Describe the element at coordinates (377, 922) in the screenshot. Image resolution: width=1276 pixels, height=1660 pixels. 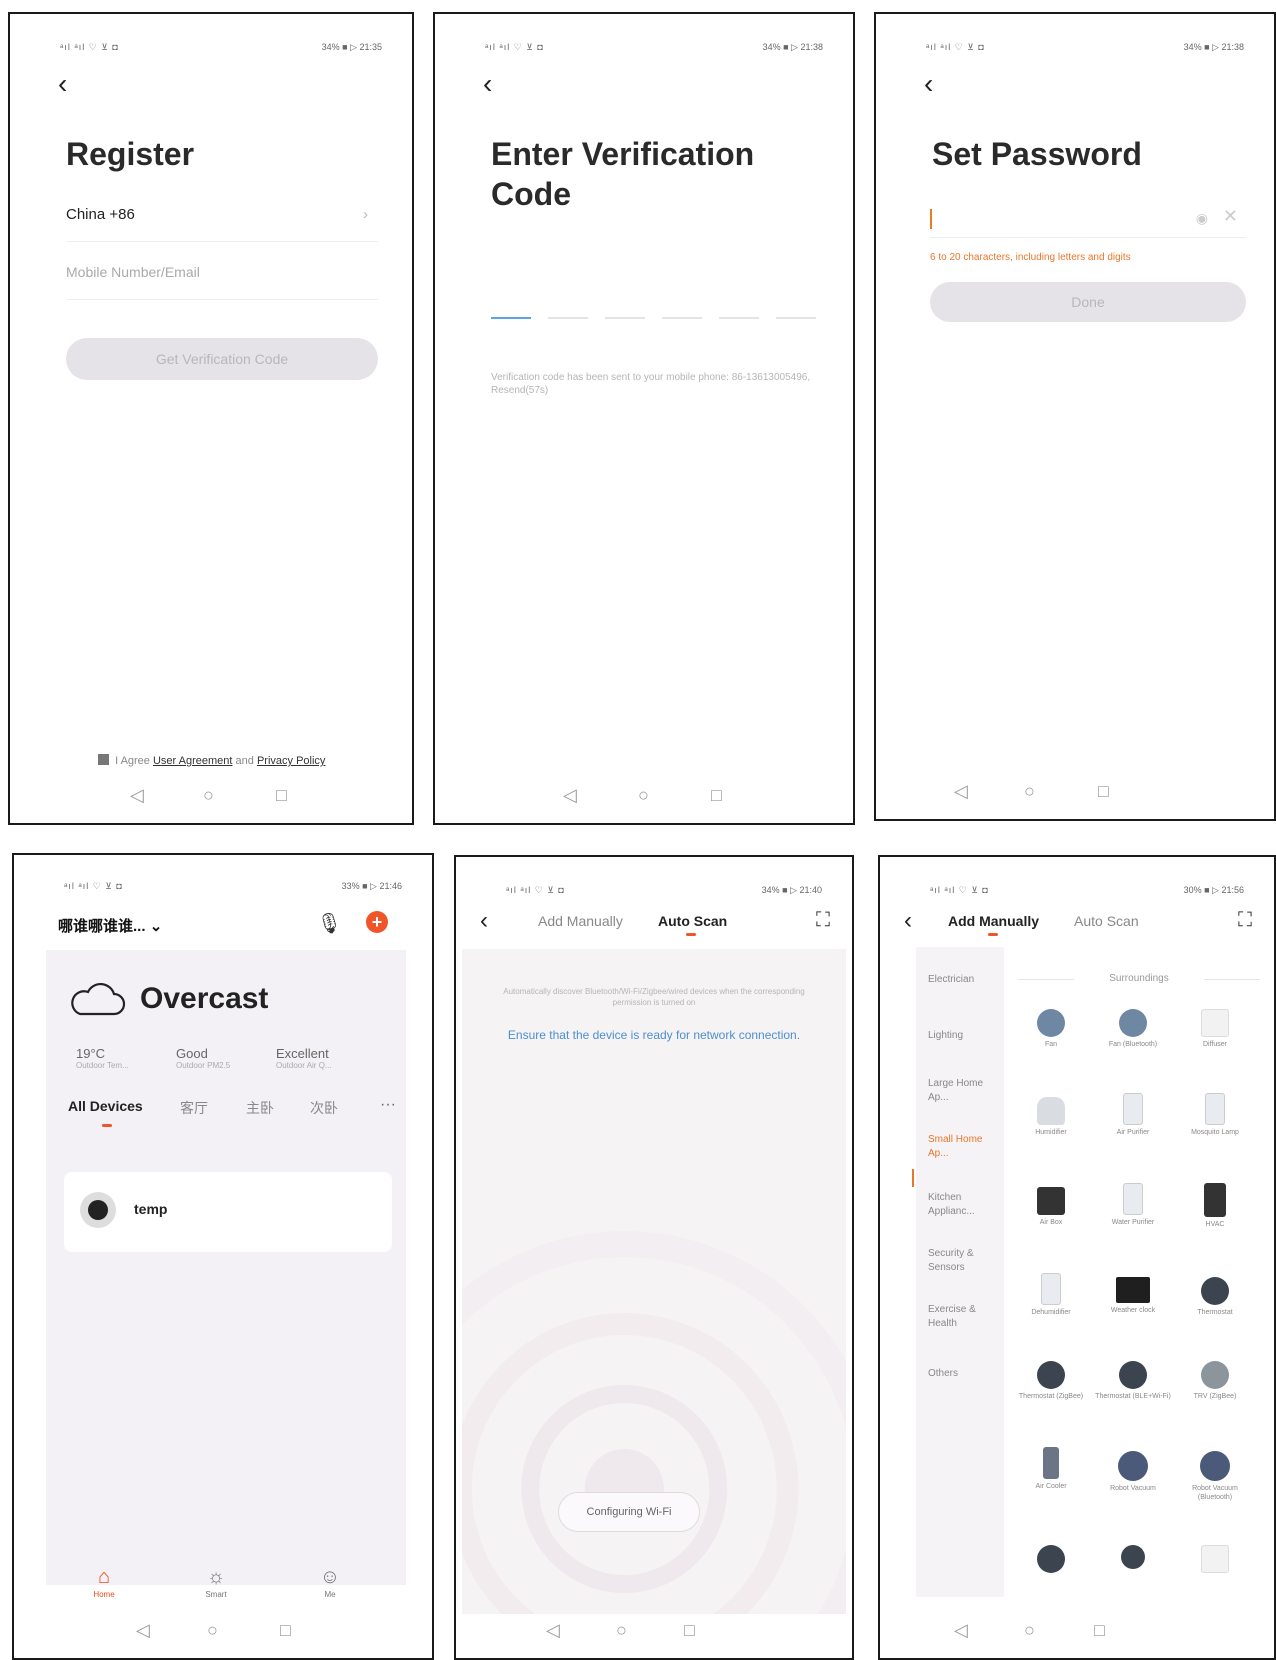
I see `add-device-icon: +` at that location.